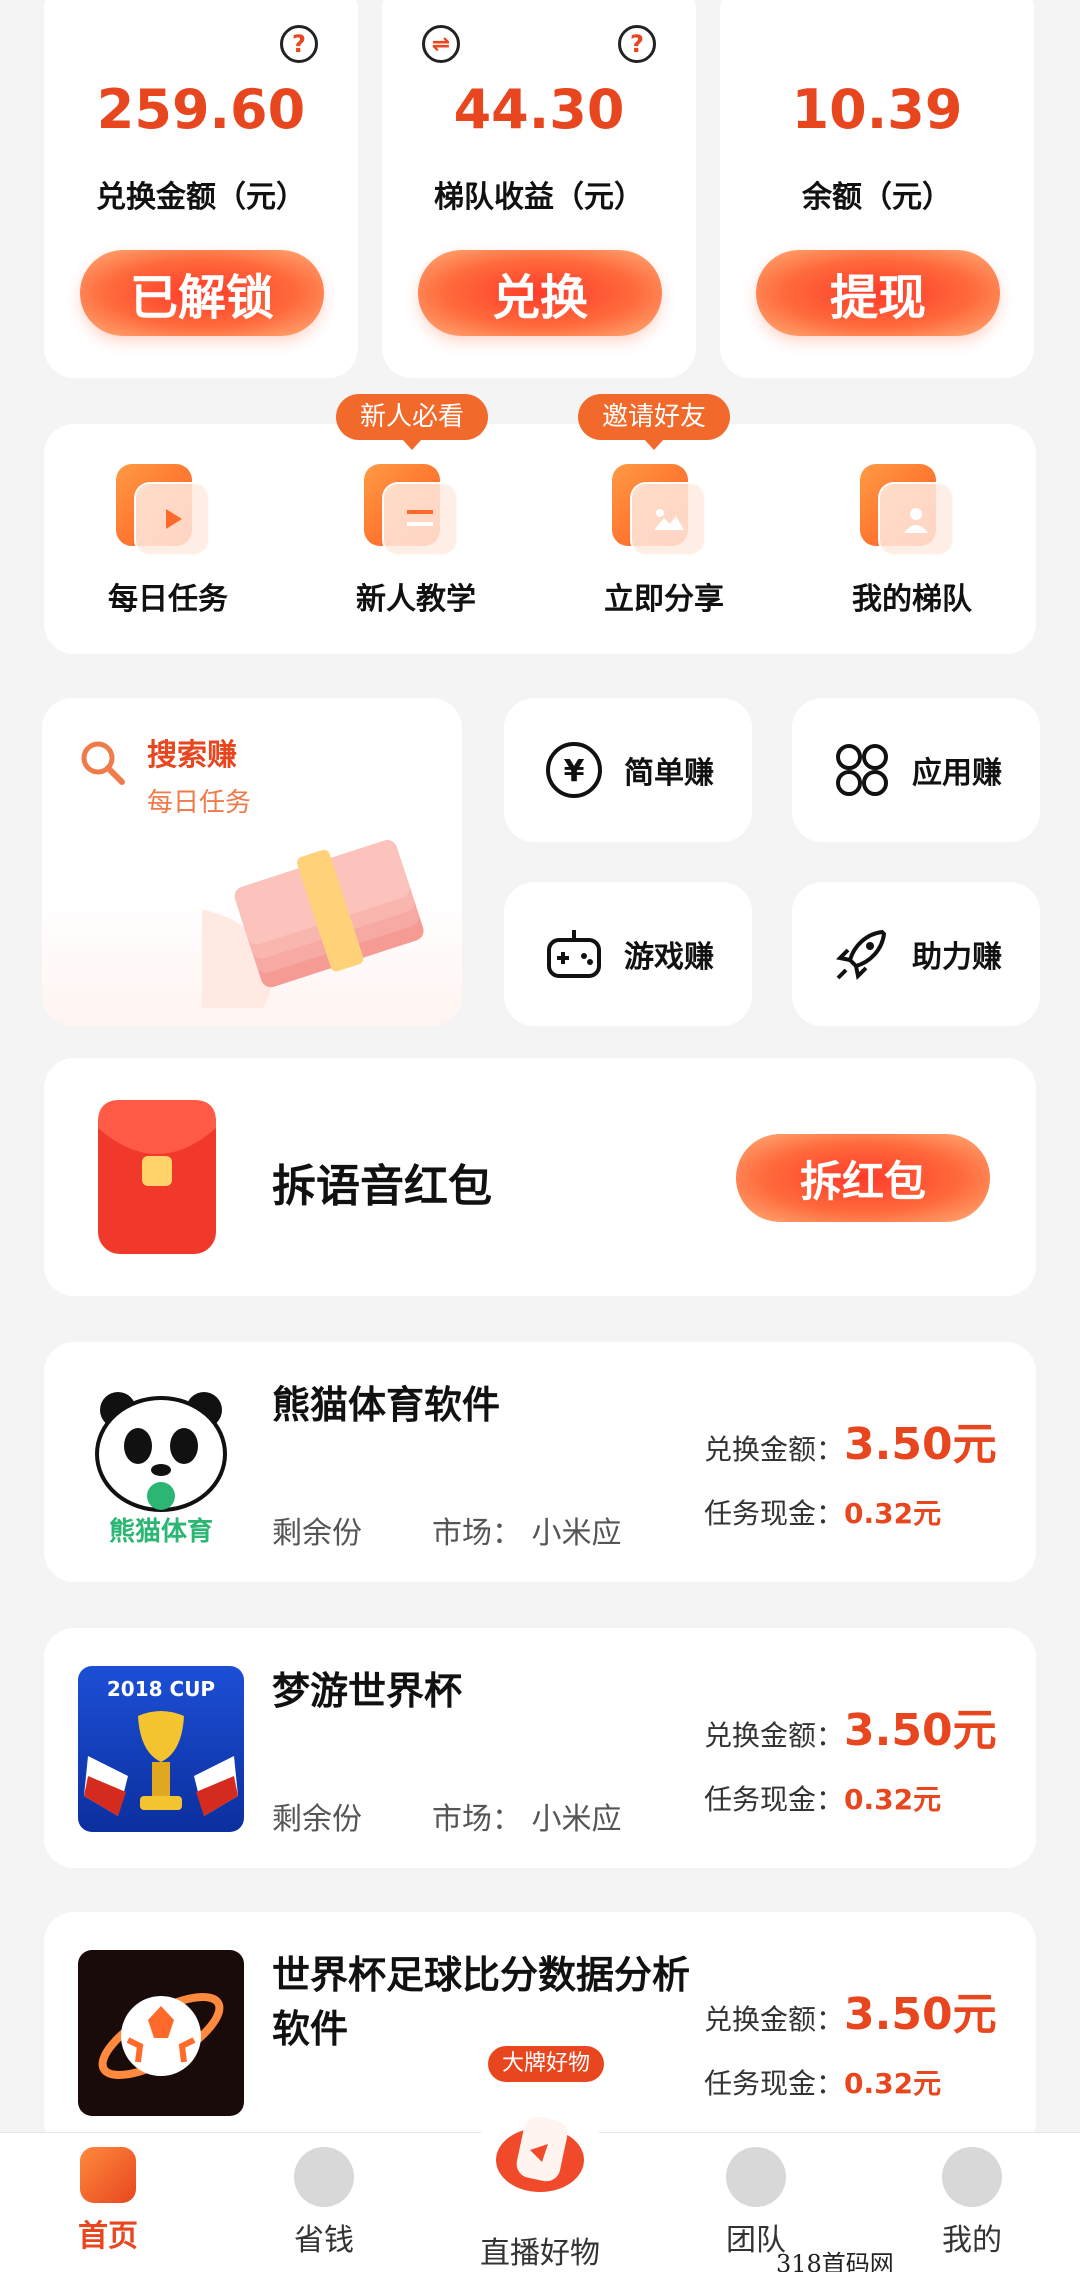  I want to click on stat-card-balance: 10.39 余额（元） 提现, so click(877, 189).